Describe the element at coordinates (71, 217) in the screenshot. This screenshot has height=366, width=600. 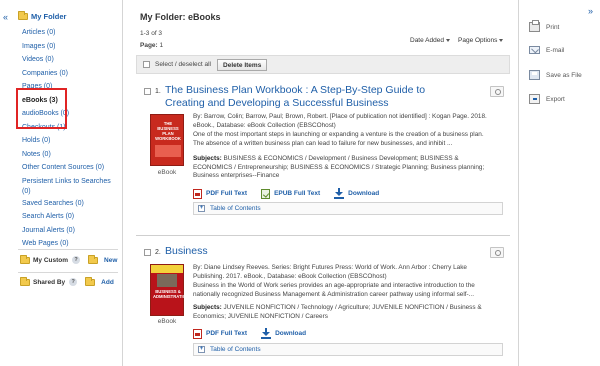
I see `sidebar-item-search-alerts: Search Alerts (0)` at that location.